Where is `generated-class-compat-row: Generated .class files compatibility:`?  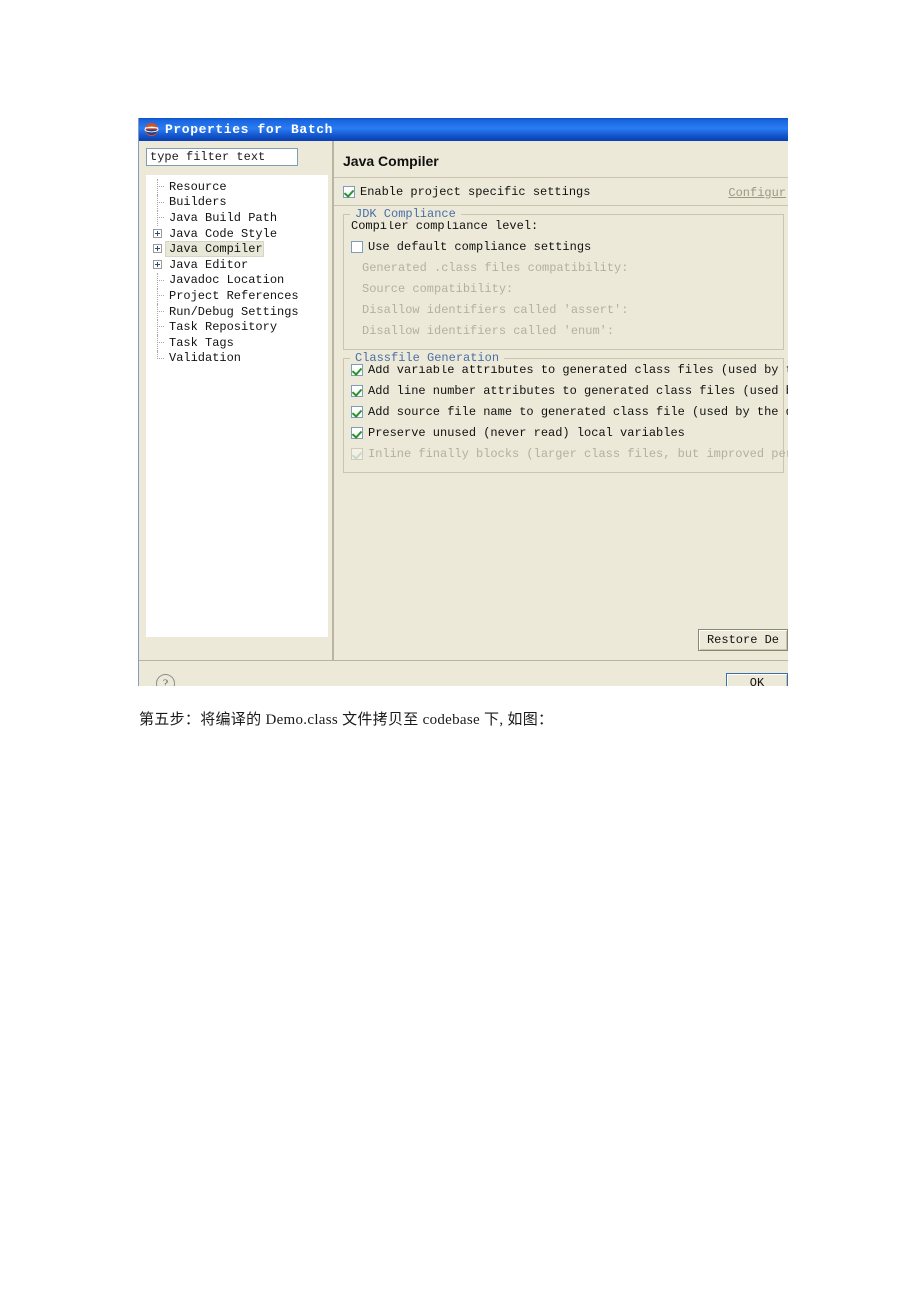
generated-class-compat-row: Generated .class files compatibility: is located at coordinates (563, 267).